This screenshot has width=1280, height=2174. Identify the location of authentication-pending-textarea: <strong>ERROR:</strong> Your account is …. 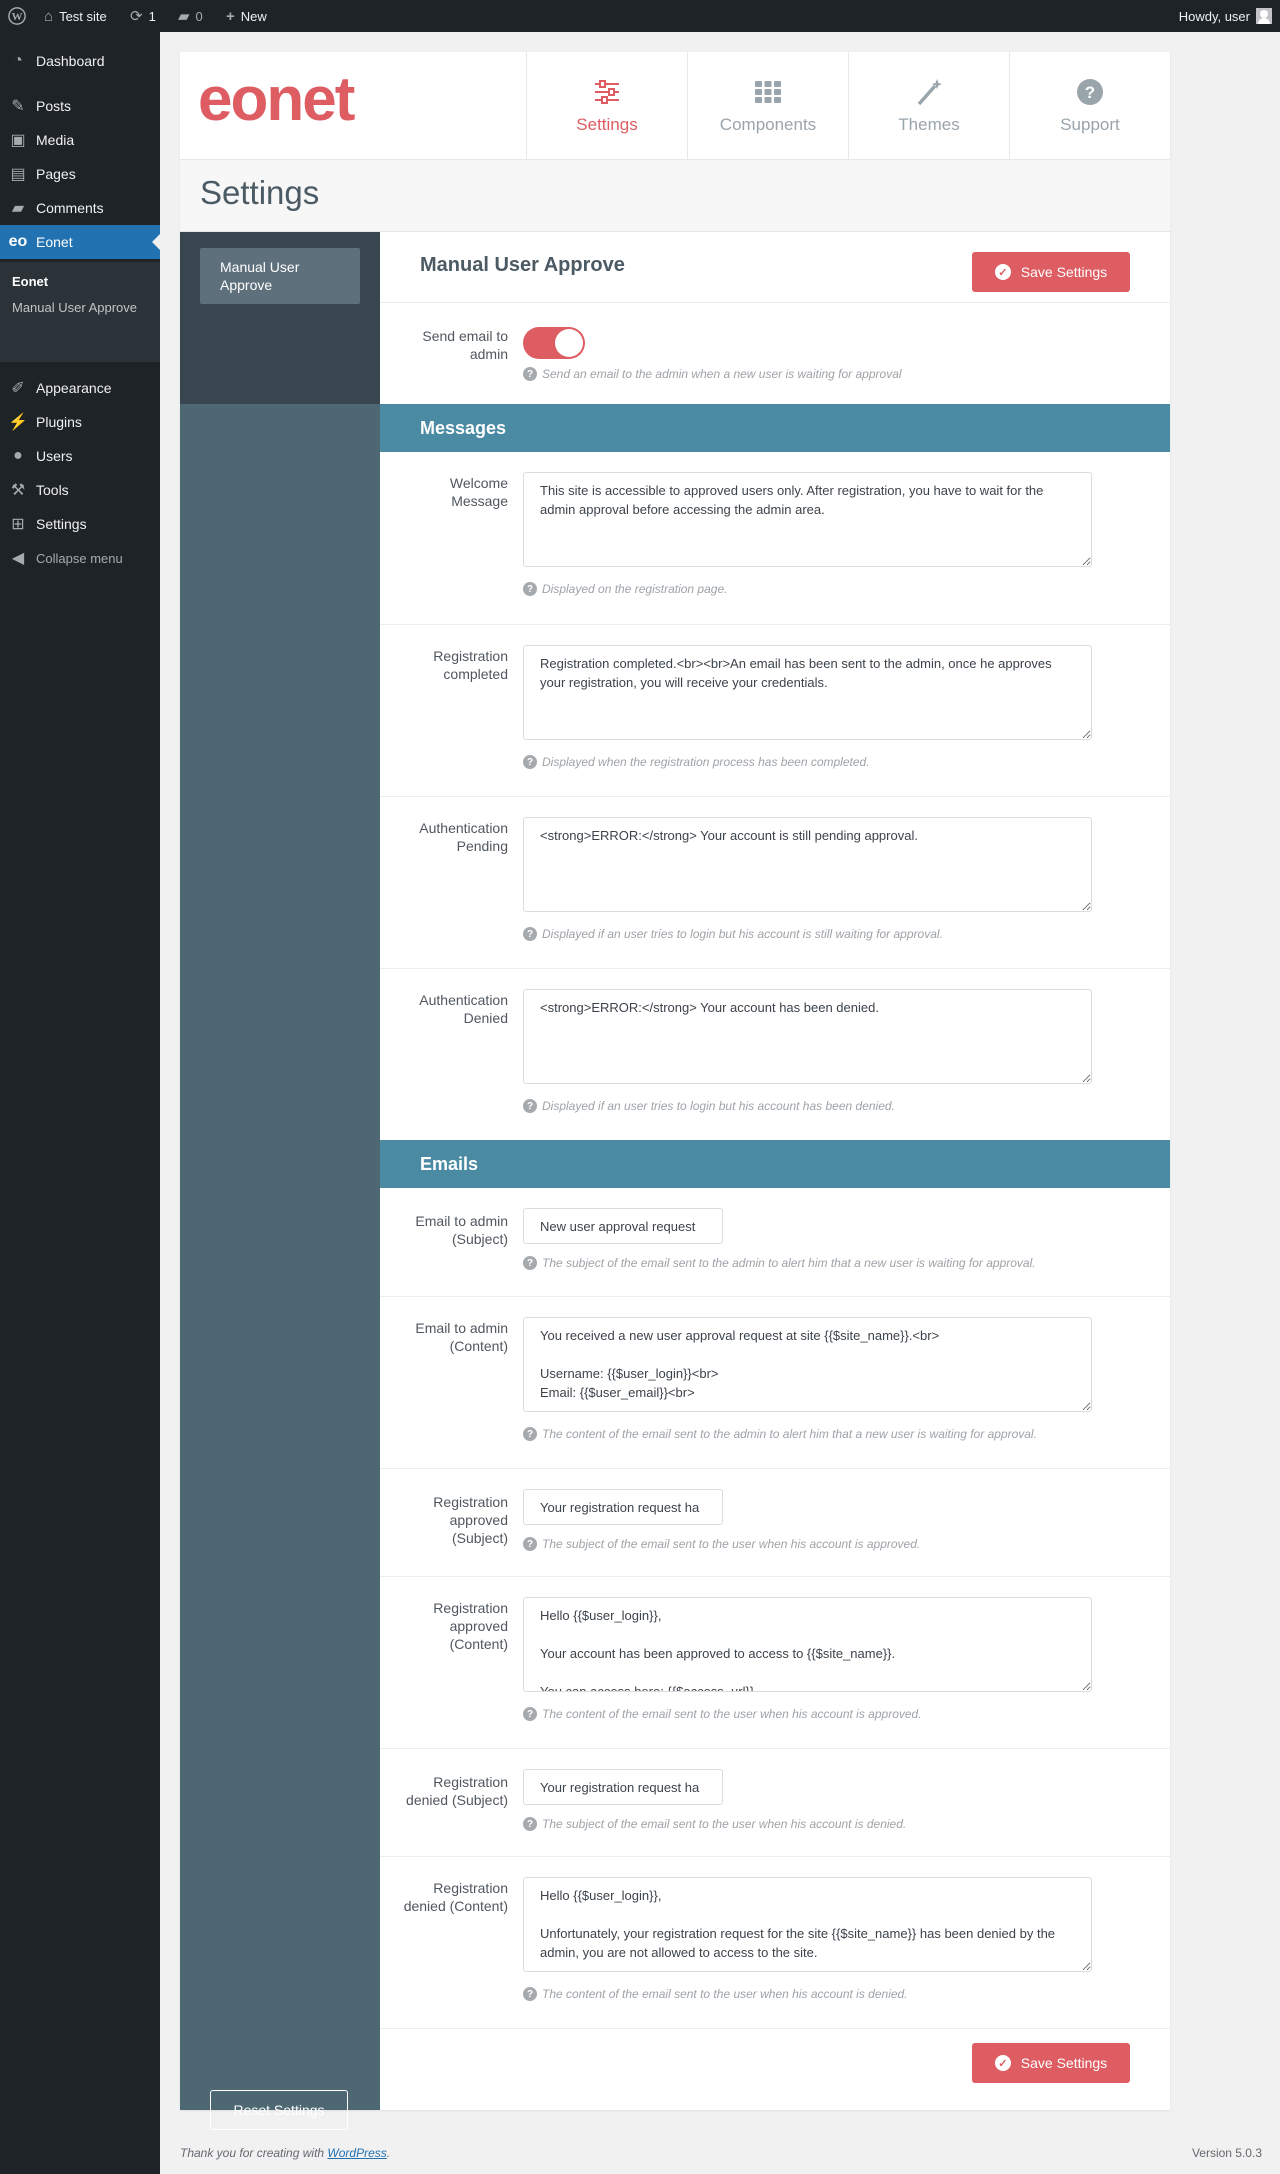
(807, 864).